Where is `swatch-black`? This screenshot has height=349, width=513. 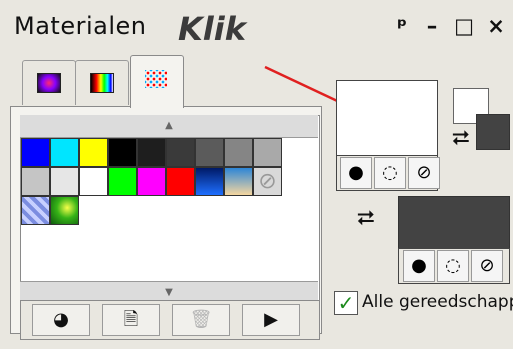 swatch-black is located at coordinates (122, 152).